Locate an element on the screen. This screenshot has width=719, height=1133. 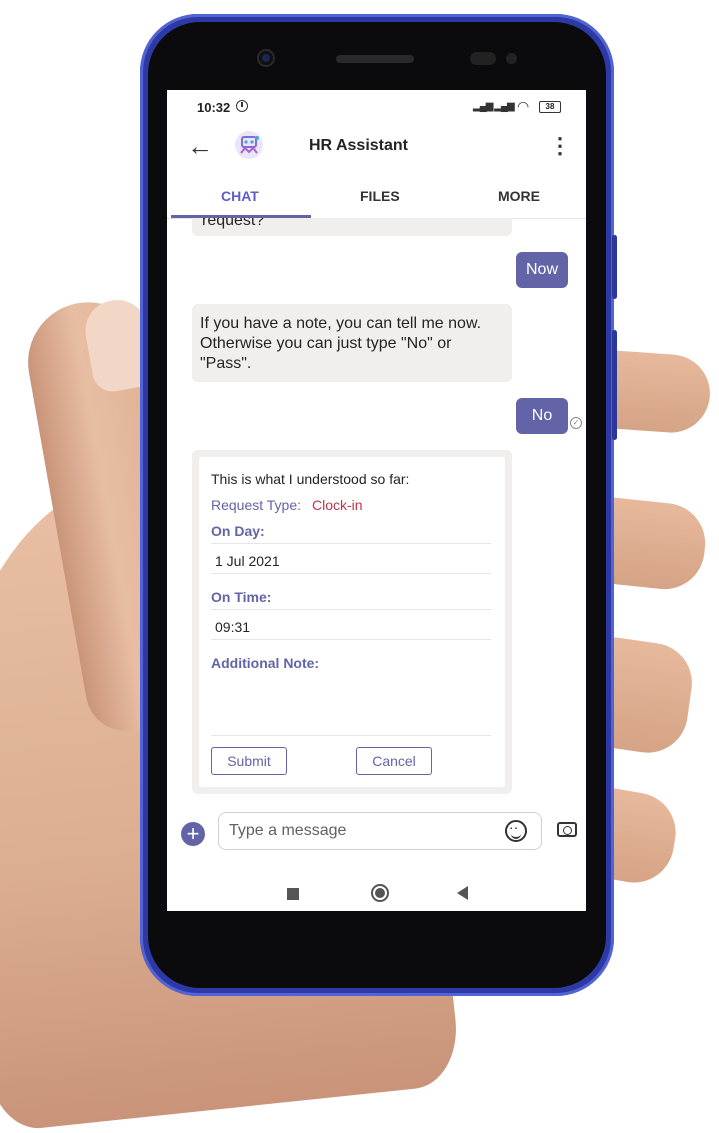
chat-title: HR Assistant is located at coordinates (358, 145).